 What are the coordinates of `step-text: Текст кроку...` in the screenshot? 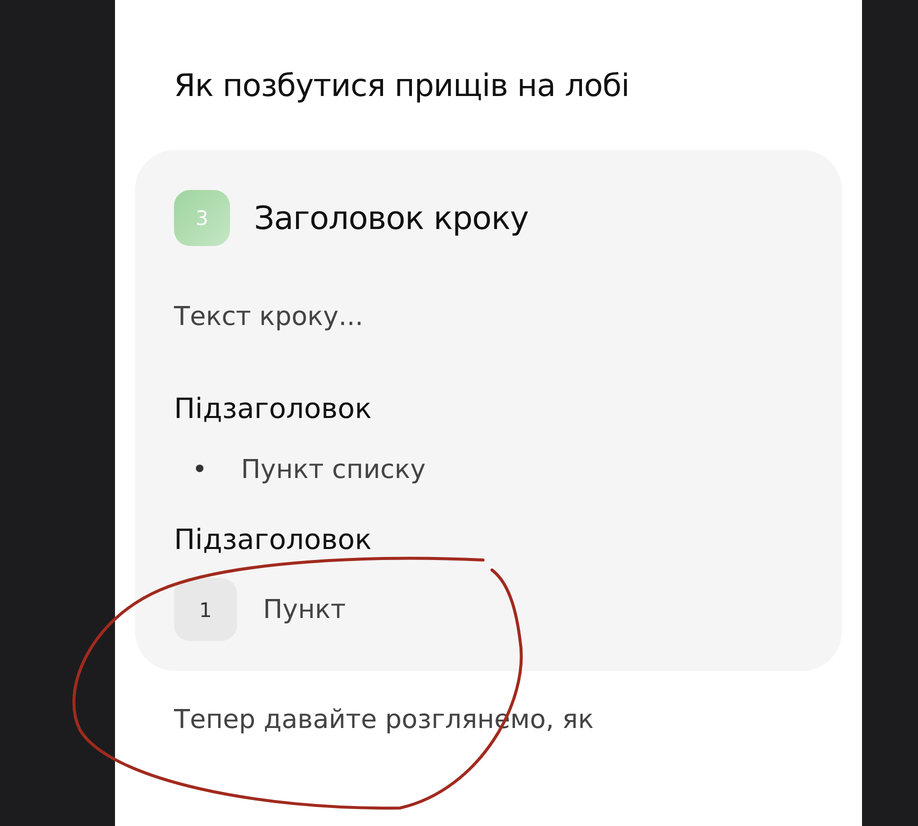 It's located at (269, 317).